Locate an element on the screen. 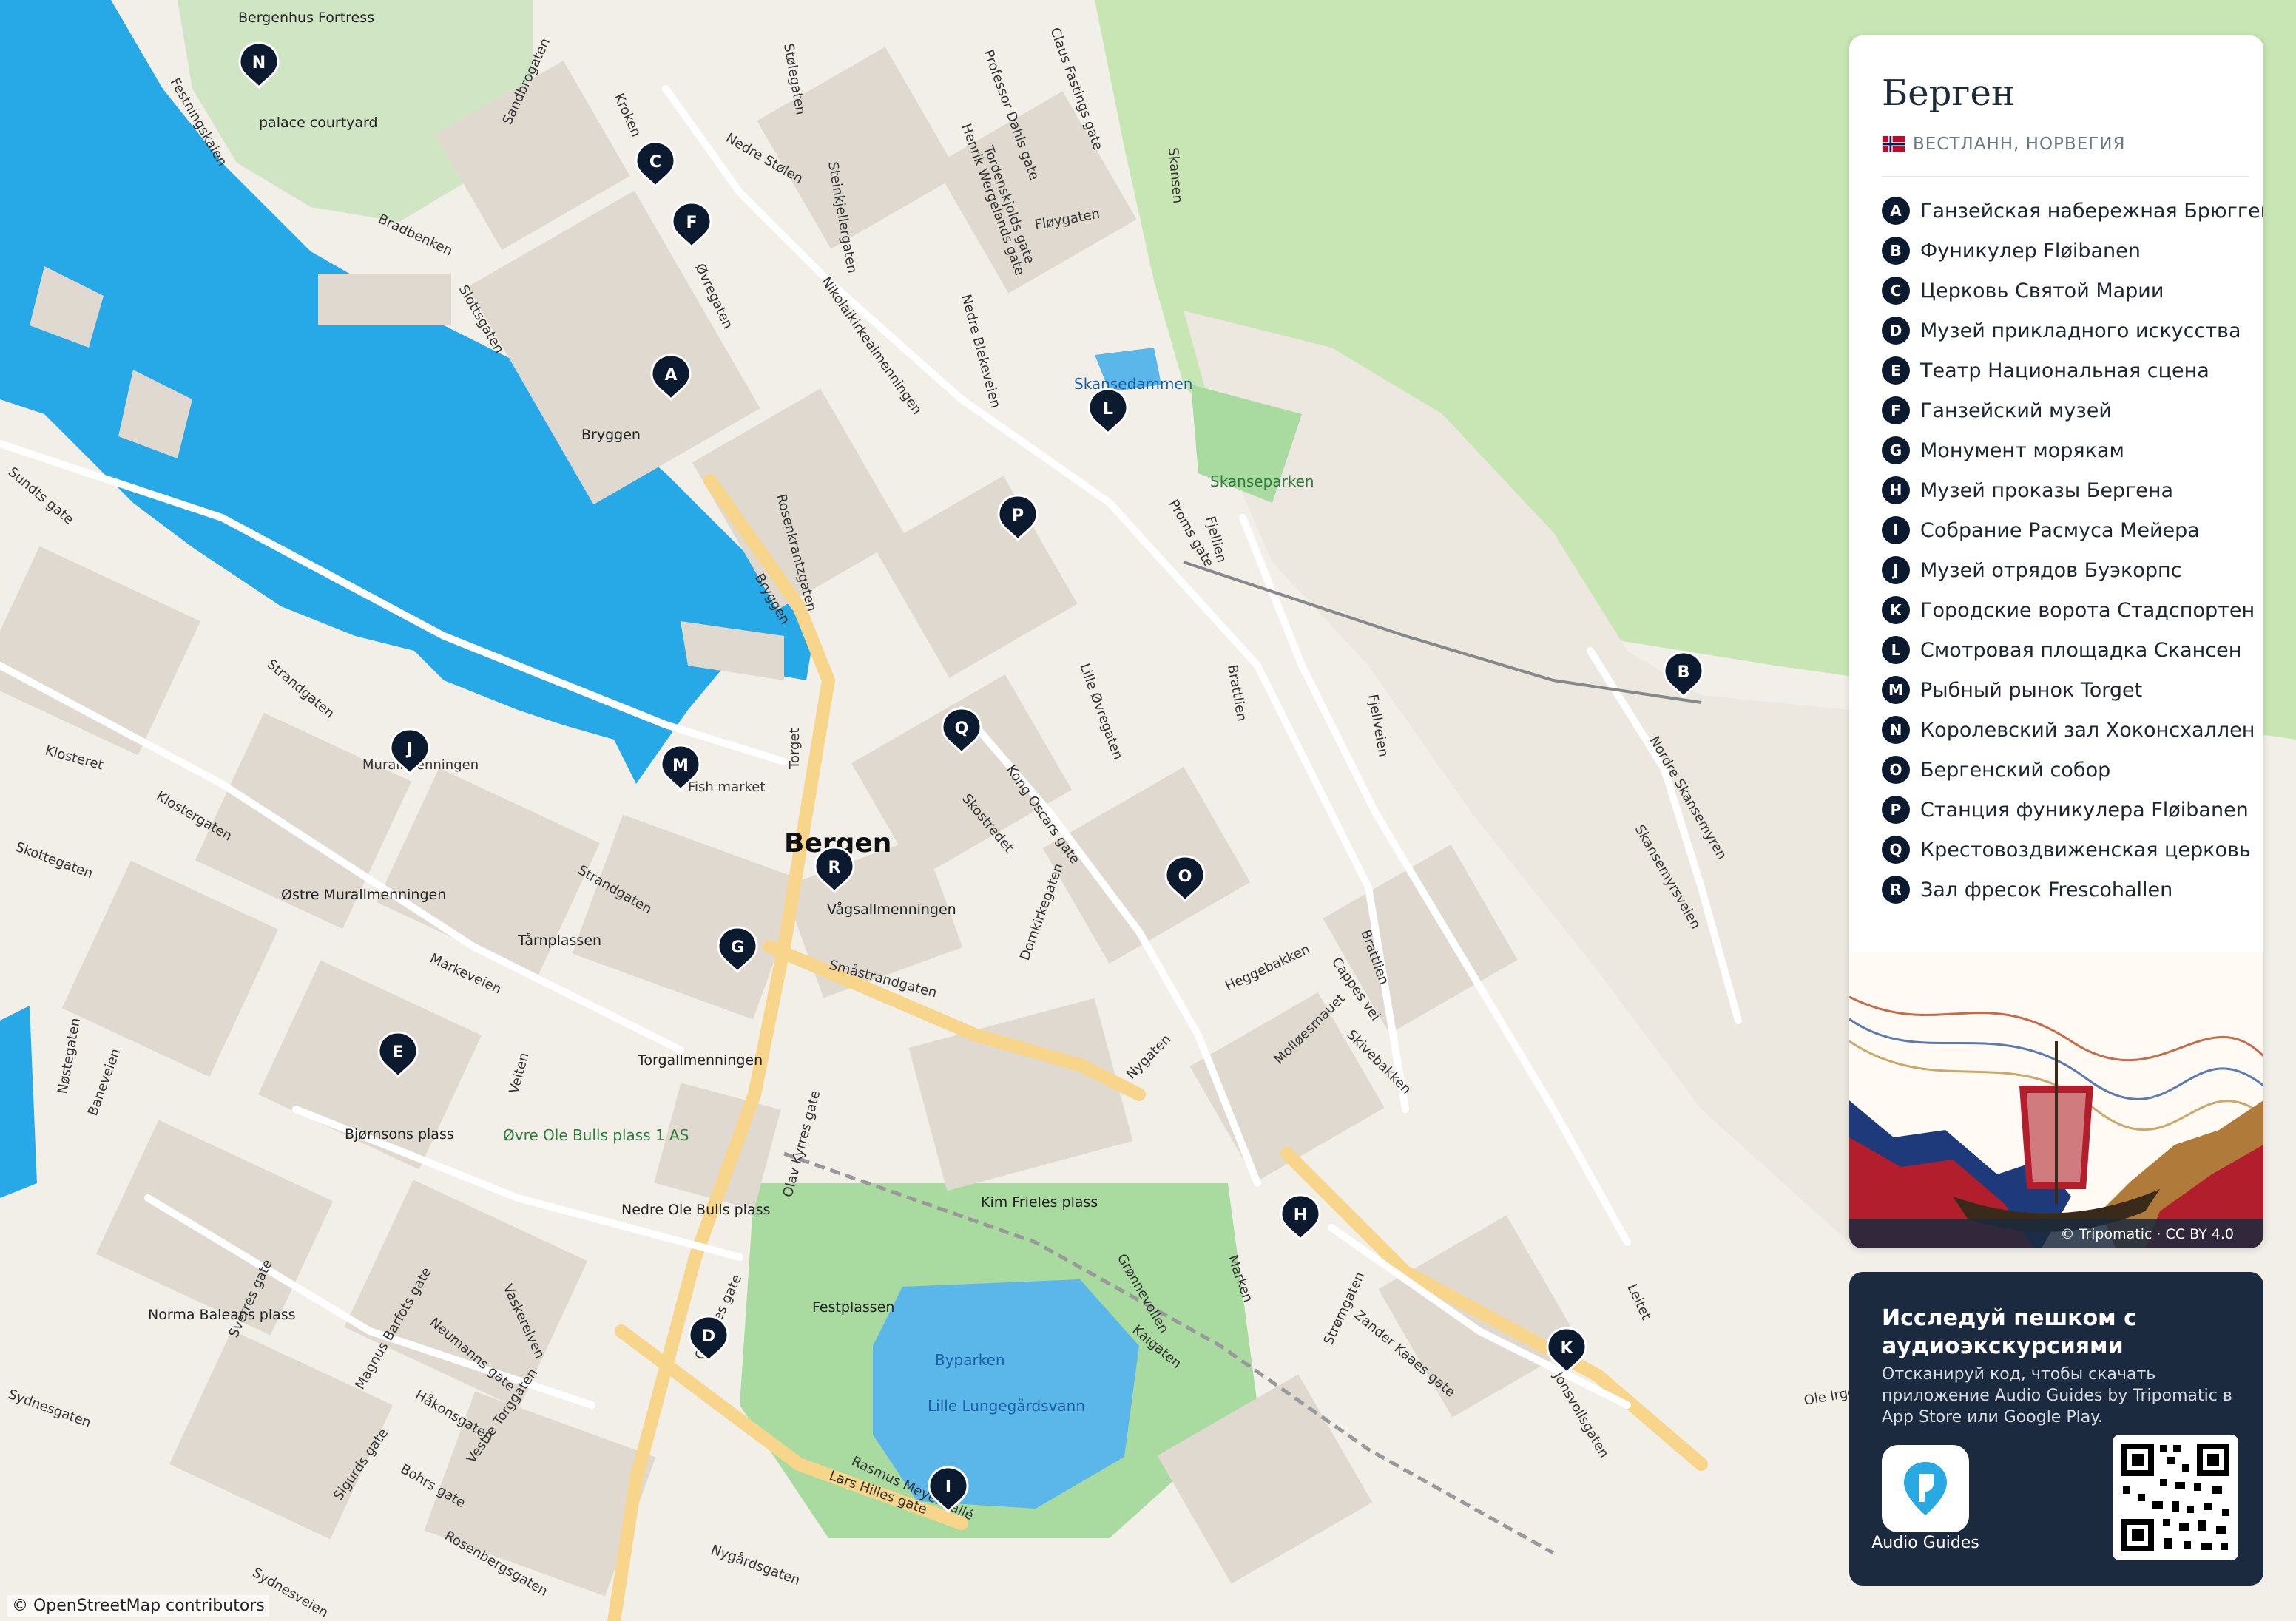 This screenshot has height=1621, width=2296. marker-letter: H is located at coordinates (1300, 1215).